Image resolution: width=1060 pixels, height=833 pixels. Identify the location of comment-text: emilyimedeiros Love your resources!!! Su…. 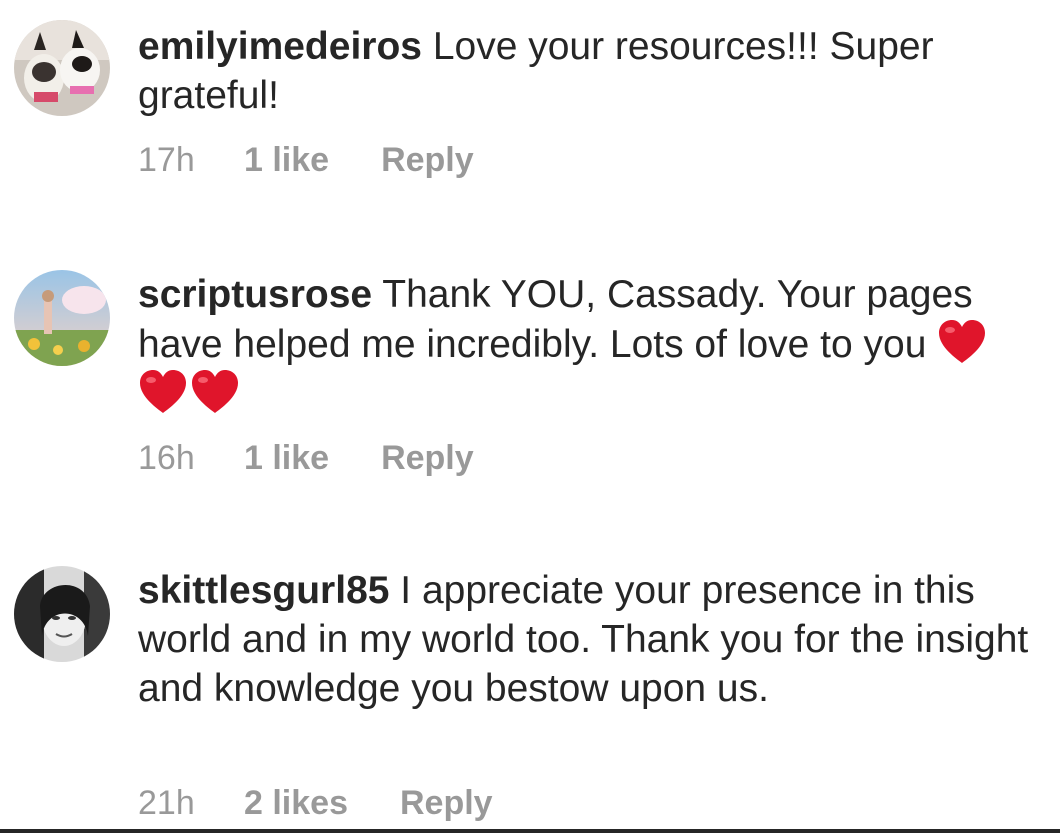
(588, 71).